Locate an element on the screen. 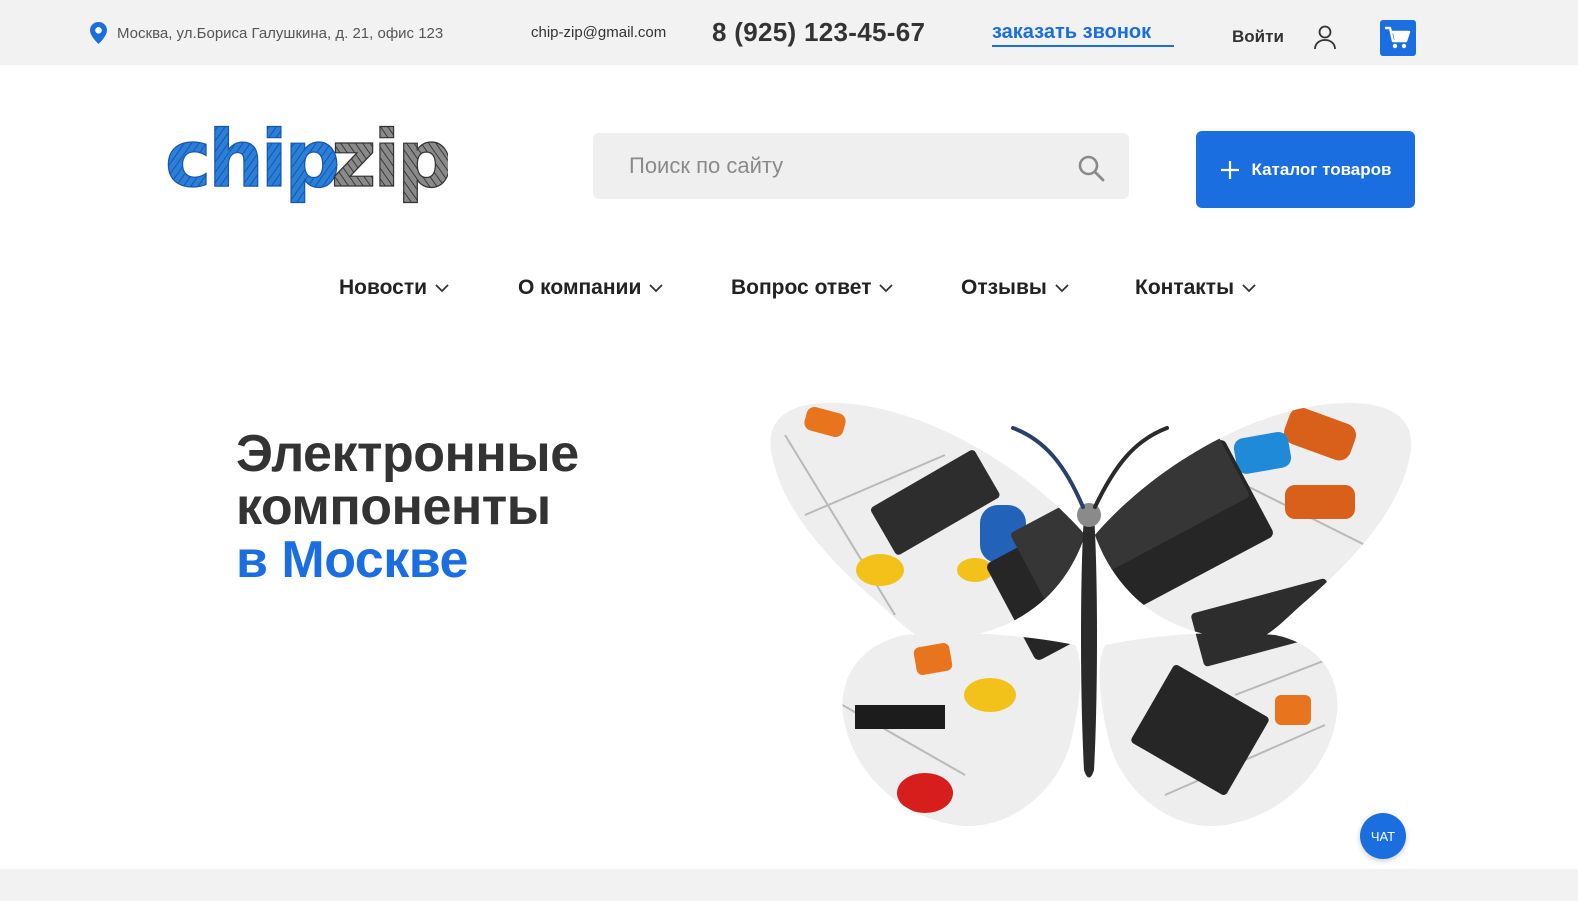 This screenshot has height=901, width=1578. catalog-button: Каталог товаров is located at coordinates (1305, 169).